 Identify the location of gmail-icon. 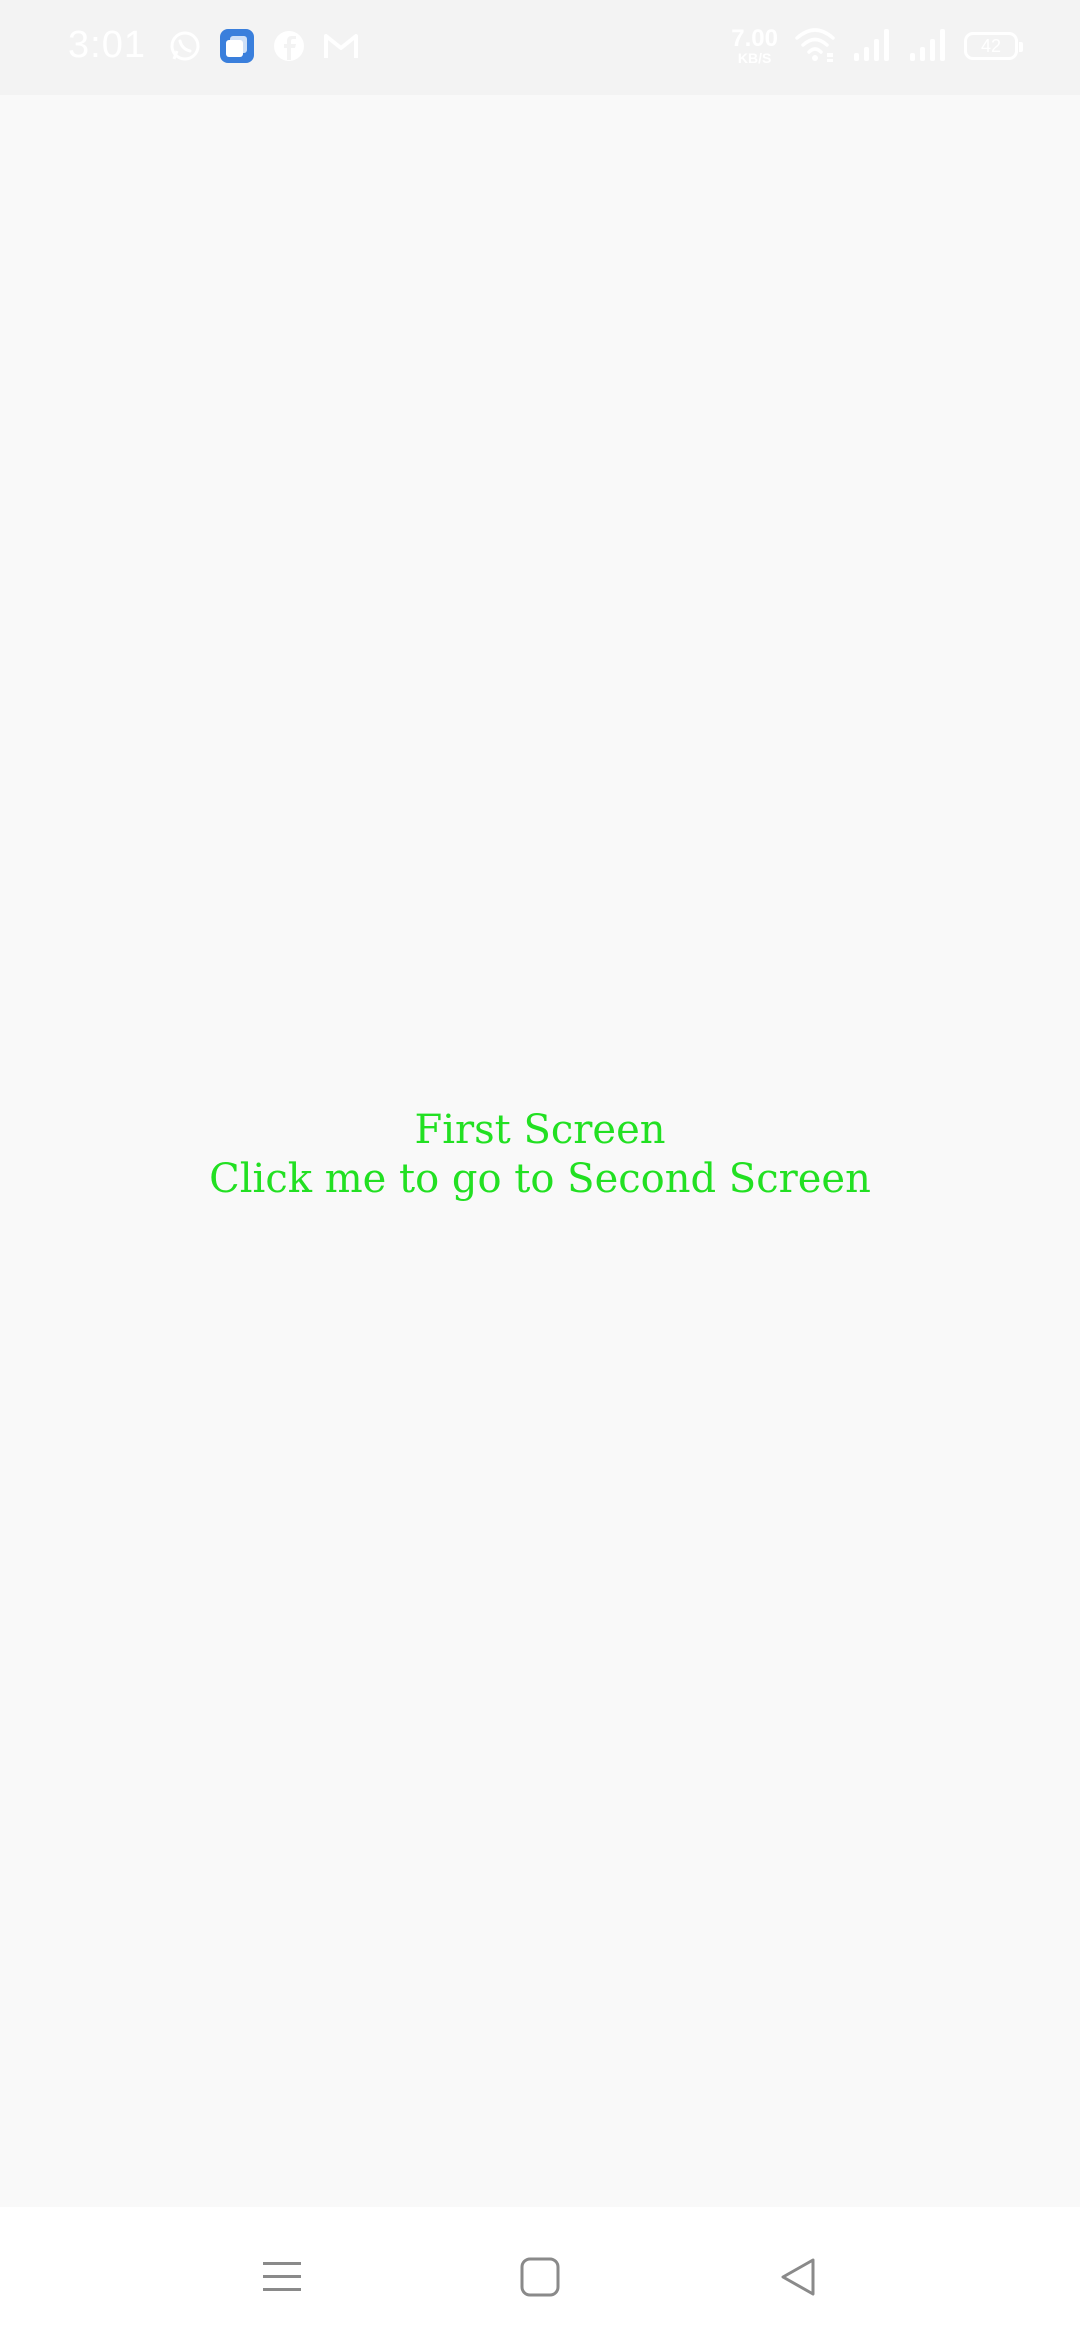
(341, 46).